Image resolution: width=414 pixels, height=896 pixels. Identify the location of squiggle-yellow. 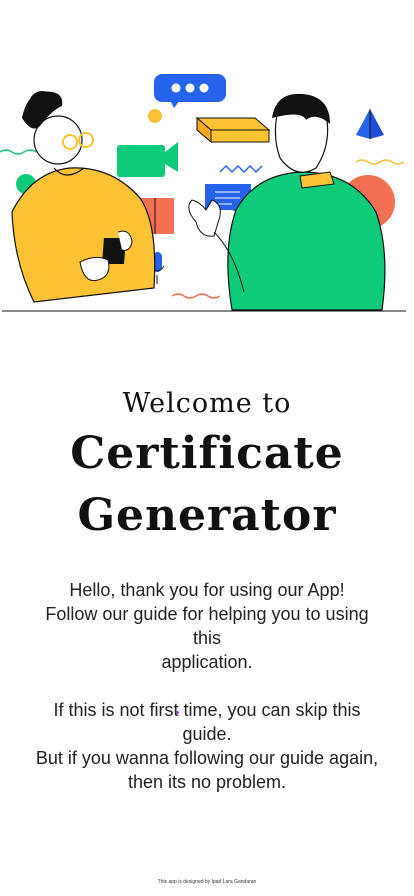
(380, 162).